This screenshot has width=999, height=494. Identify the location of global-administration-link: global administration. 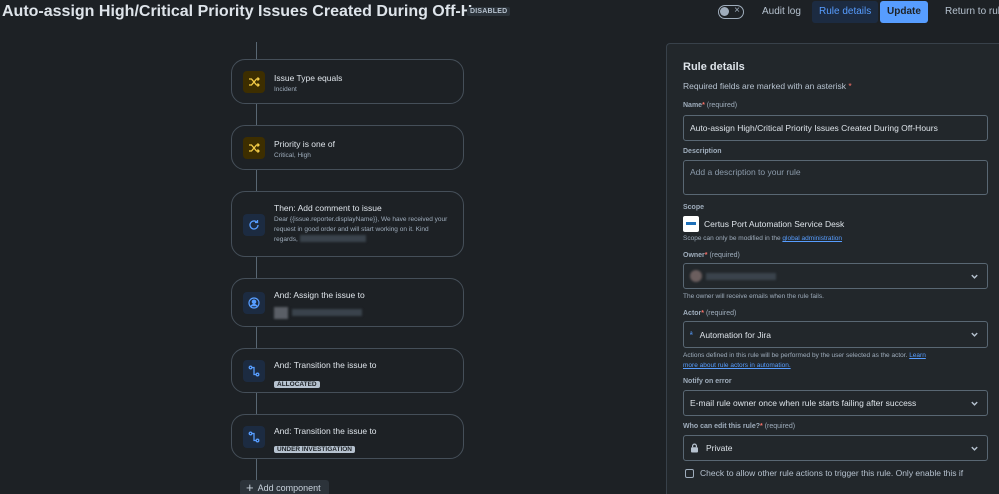
(812, 238).